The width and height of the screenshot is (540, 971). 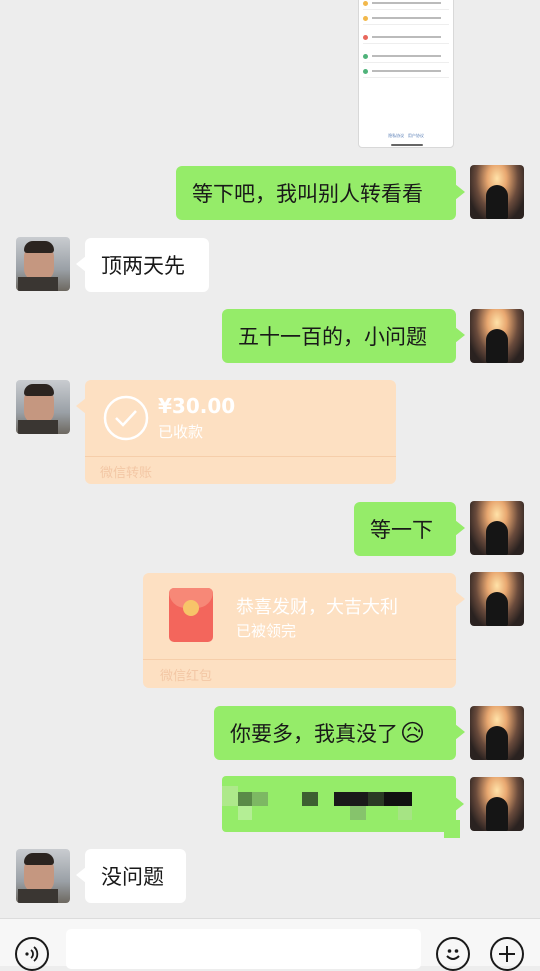 I want to click on plus-sign-icon, so click(x=507, y=954).